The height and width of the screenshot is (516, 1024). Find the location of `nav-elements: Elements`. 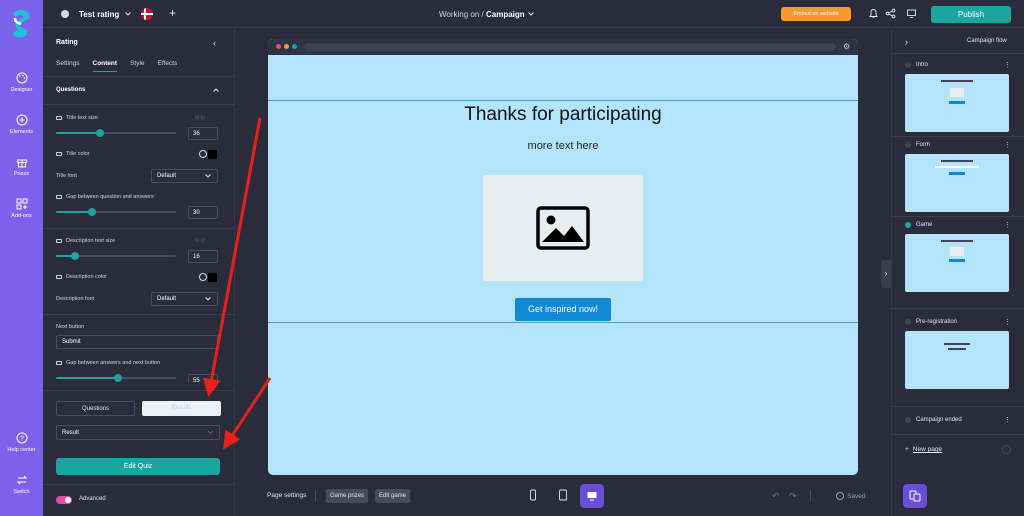

nav-elements: Elements is located at coordinates (21, 124).